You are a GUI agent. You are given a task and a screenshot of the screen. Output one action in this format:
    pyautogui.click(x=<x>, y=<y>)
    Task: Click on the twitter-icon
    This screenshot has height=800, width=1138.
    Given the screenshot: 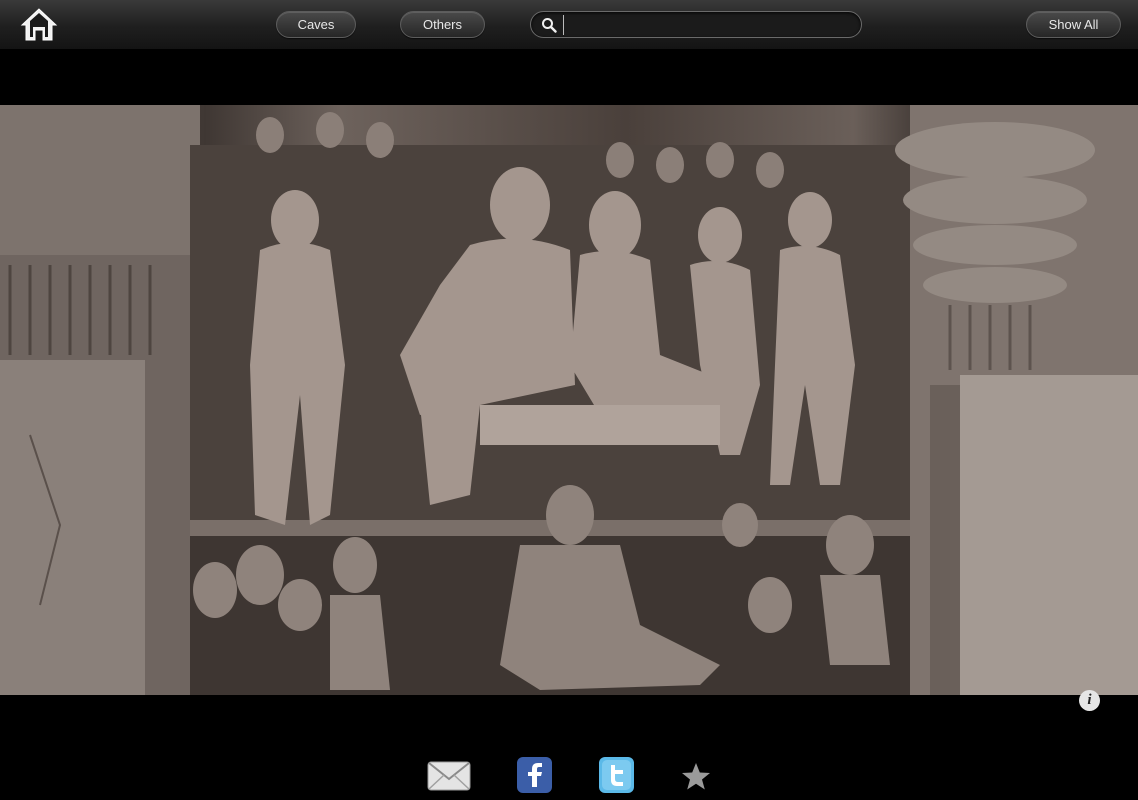 What is the action you would take?
    pyautogui.click(x=616, y=775)
    